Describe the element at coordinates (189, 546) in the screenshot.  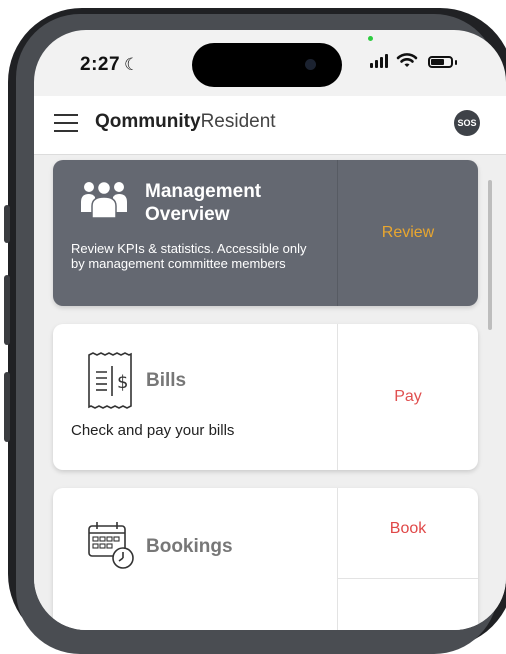
I see `card-title: Bookings` at that location.